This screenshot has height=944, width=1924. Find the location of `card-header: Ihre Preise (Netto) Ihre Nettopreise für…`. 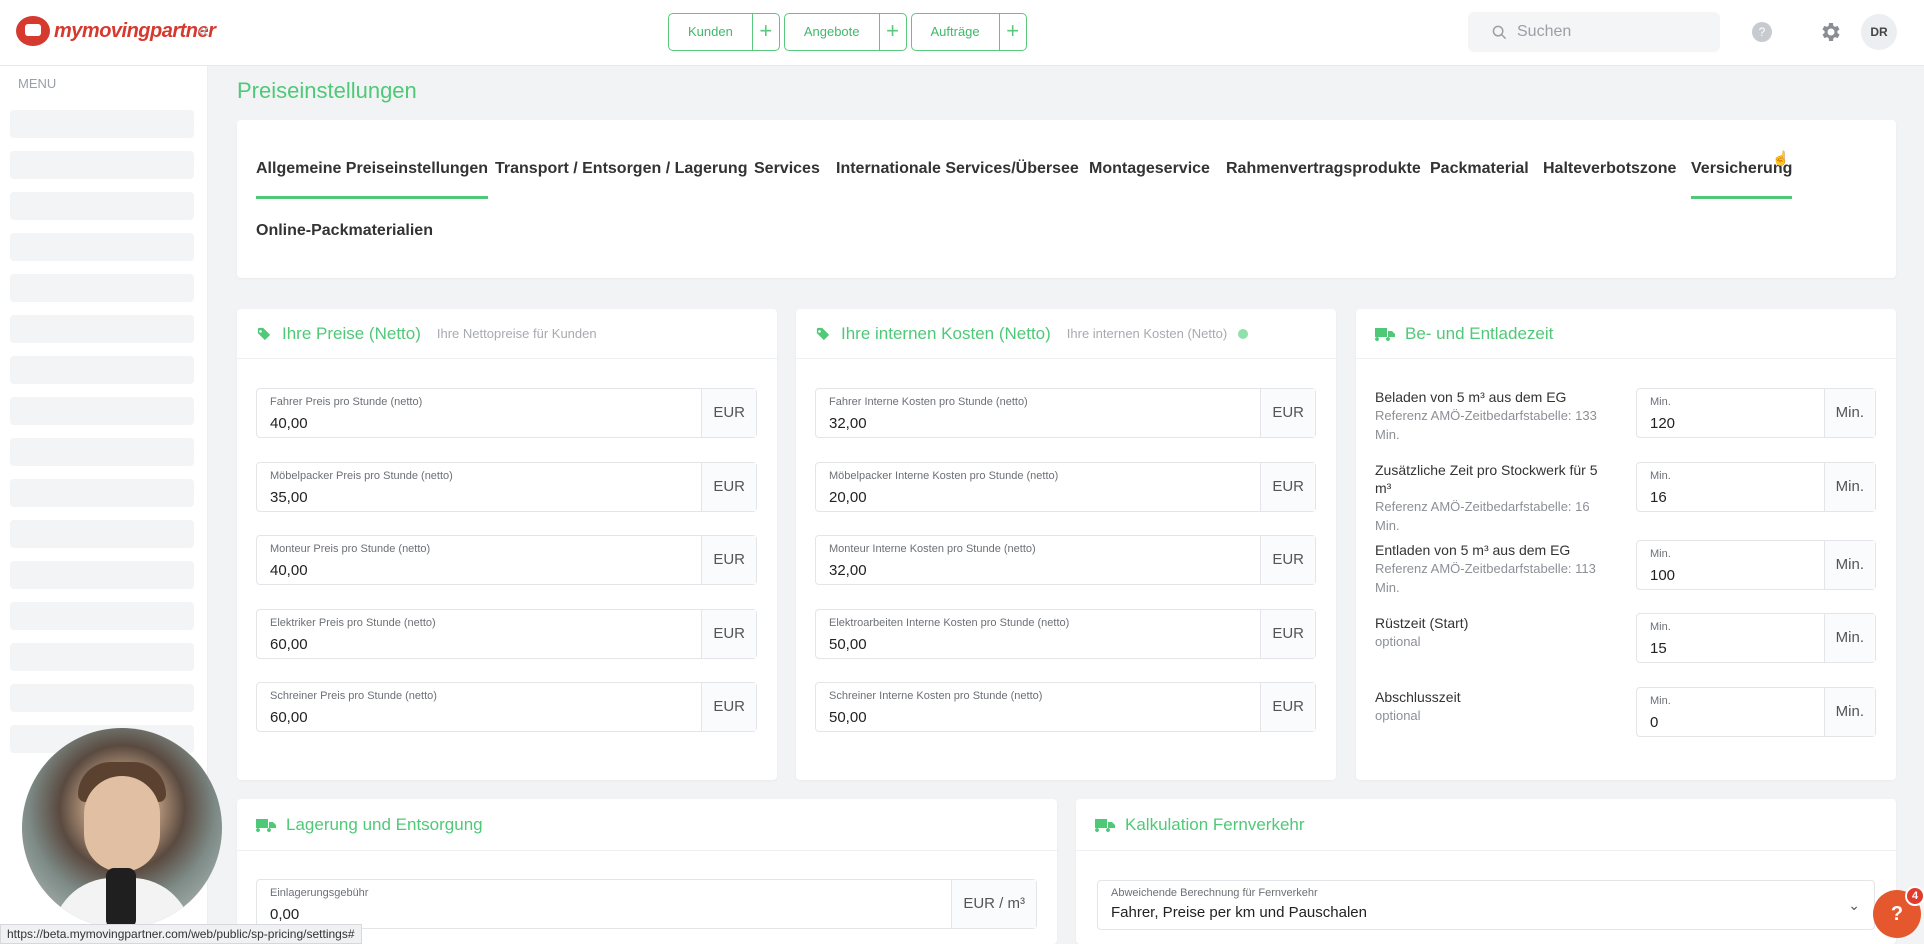

card-header: Ihre Preise (Netto) Ihre Nettopreise für… is located at coordinates (507, 334).